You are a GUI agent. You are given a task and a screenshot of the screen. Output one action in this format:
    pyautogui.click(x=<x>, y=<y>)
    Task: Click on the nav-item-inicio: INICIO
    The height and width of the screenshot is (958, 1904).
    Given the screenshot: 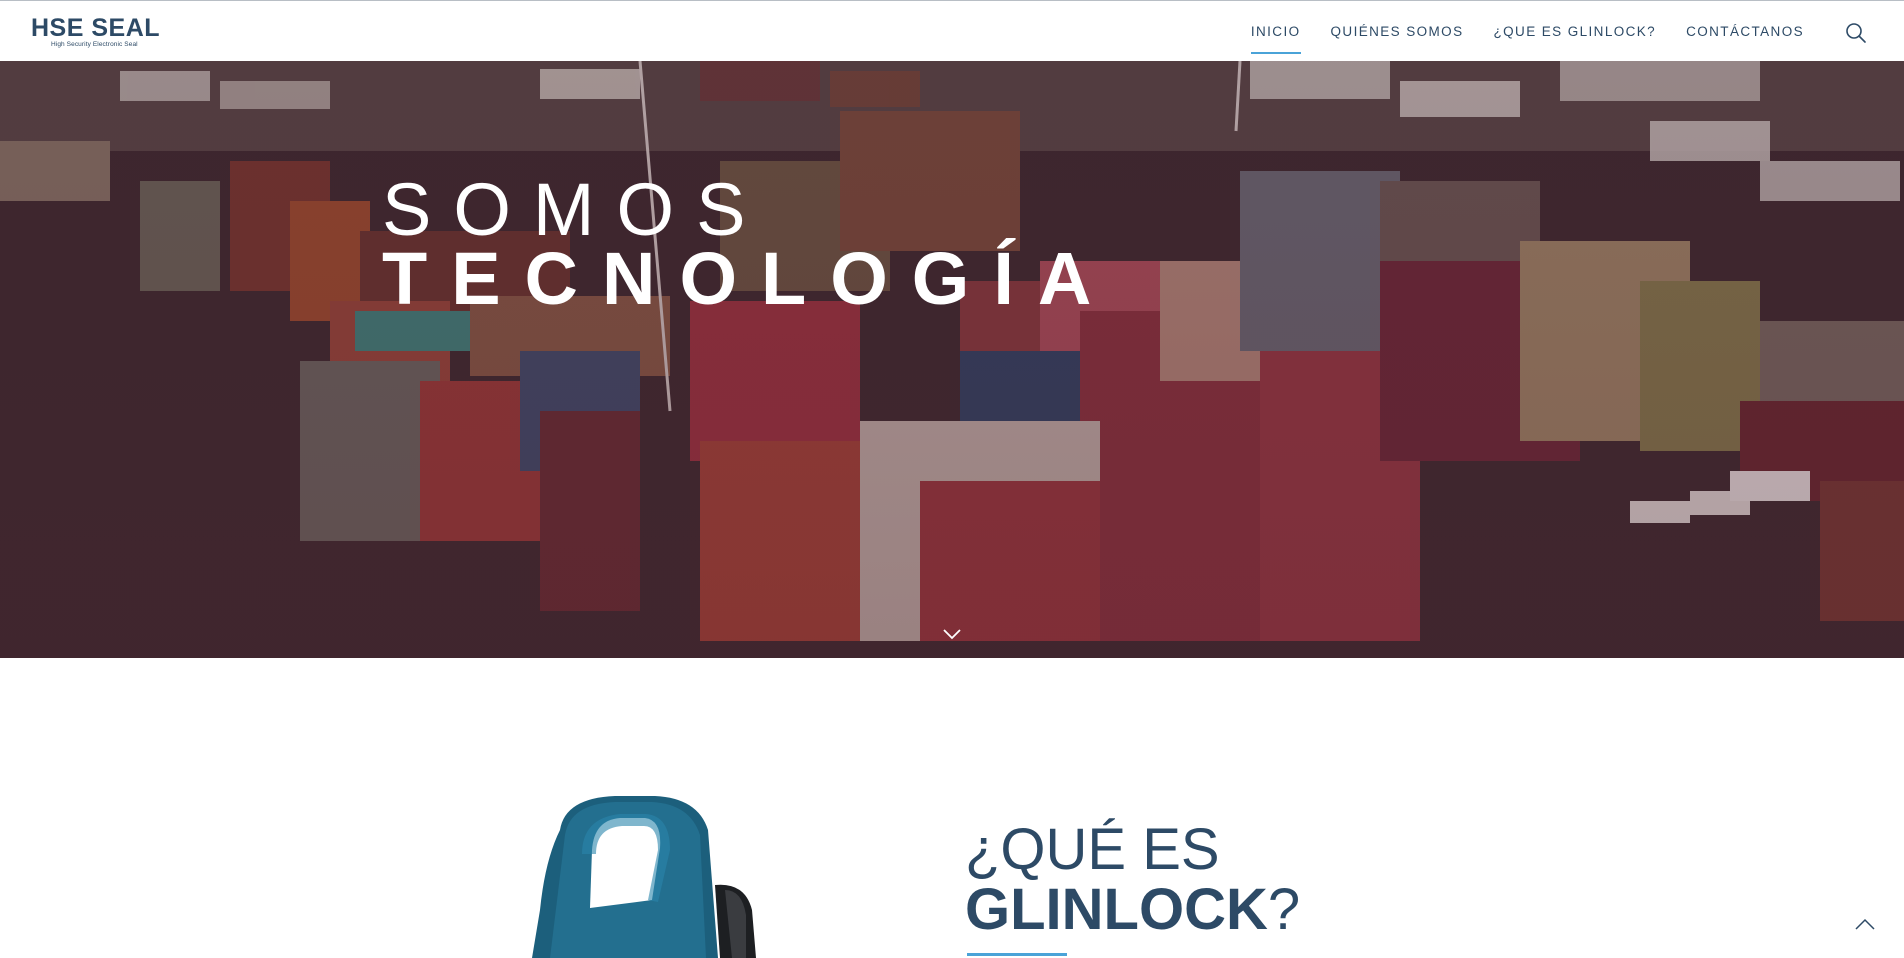 What is the action you would take?
    pyautogui.click(x=1275, y=37)
    